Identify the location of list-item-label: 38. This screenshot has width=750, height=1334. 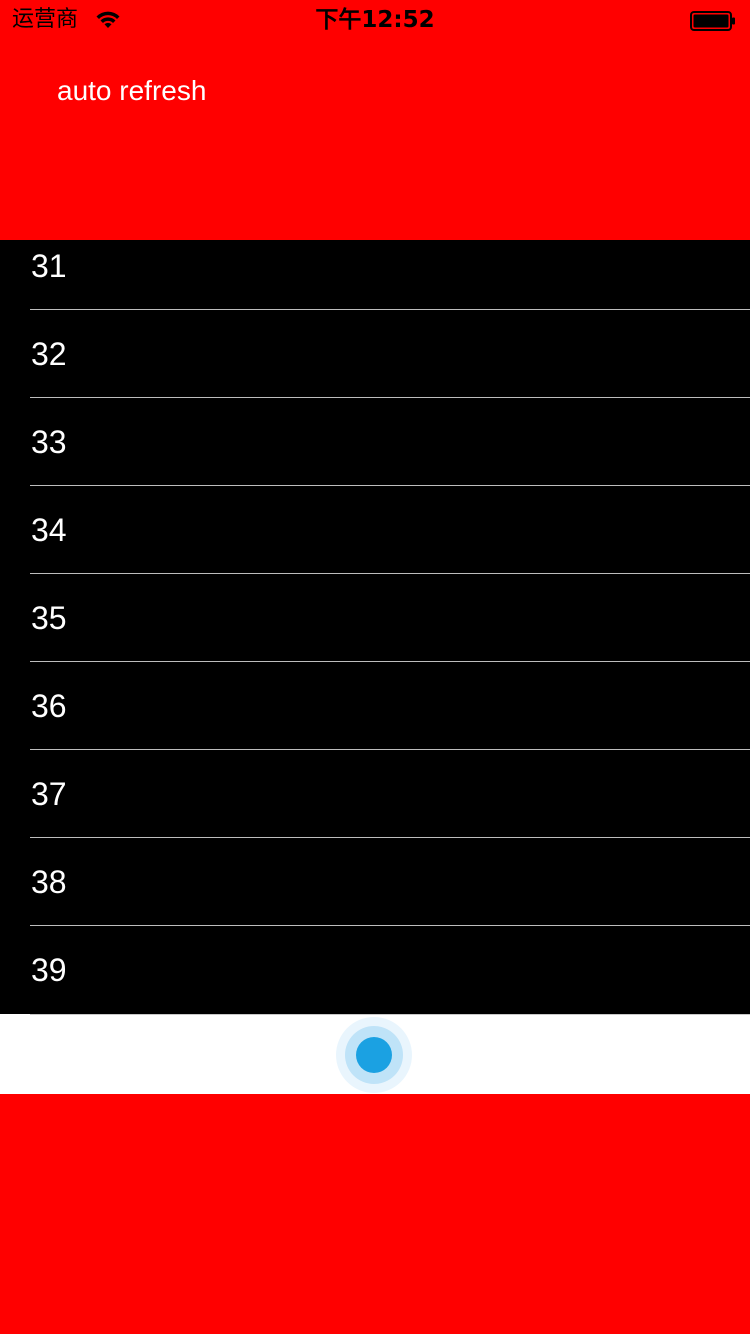
(49, 882).